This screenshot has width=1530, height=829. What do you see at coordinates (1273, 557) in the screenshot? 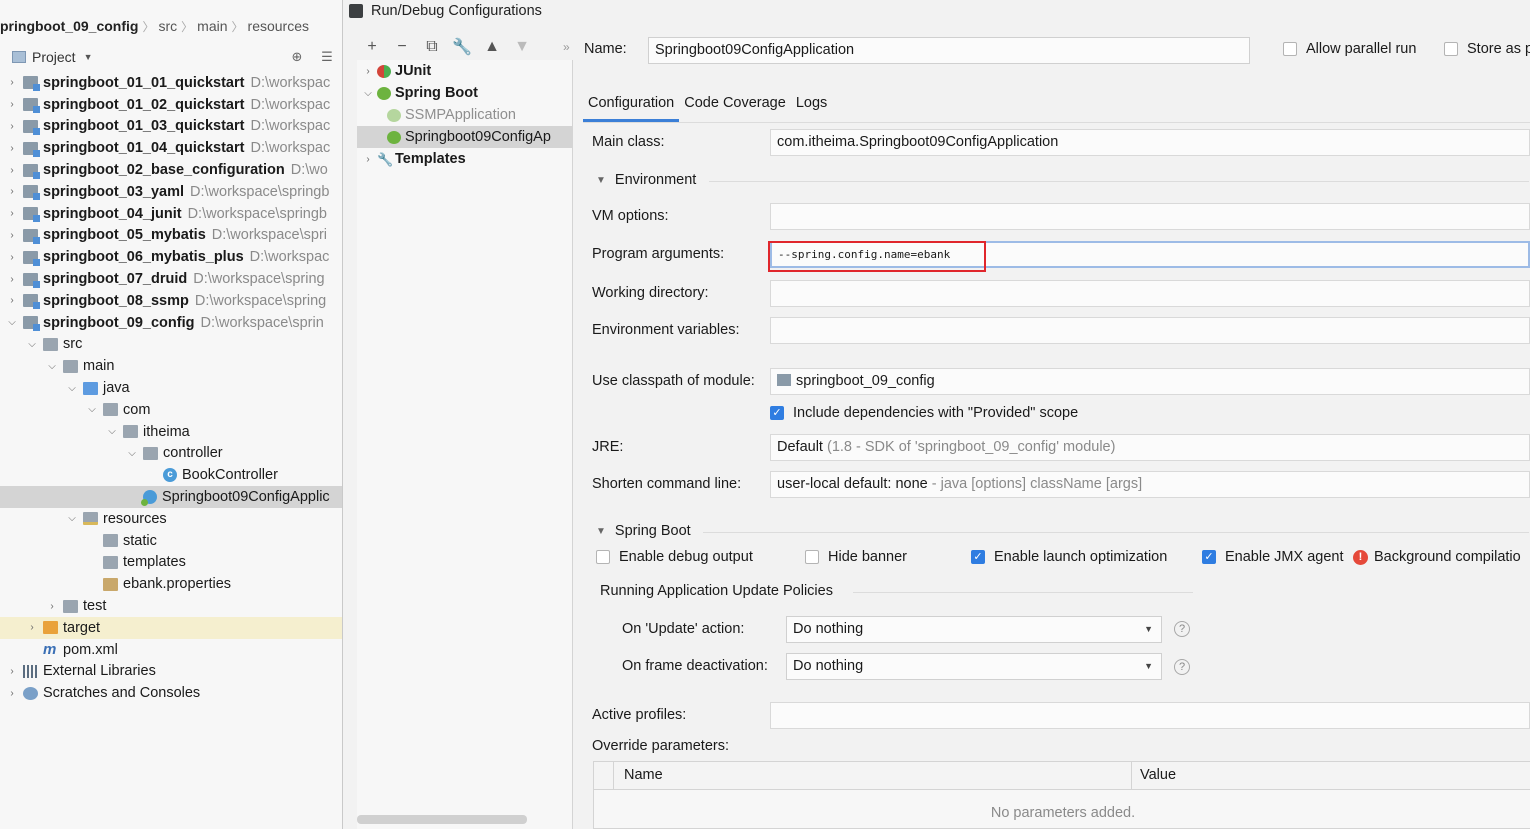
I see `jmx-agent-checkbox: ✓ Enable JMX agent` at bounding box center [1273, 557].